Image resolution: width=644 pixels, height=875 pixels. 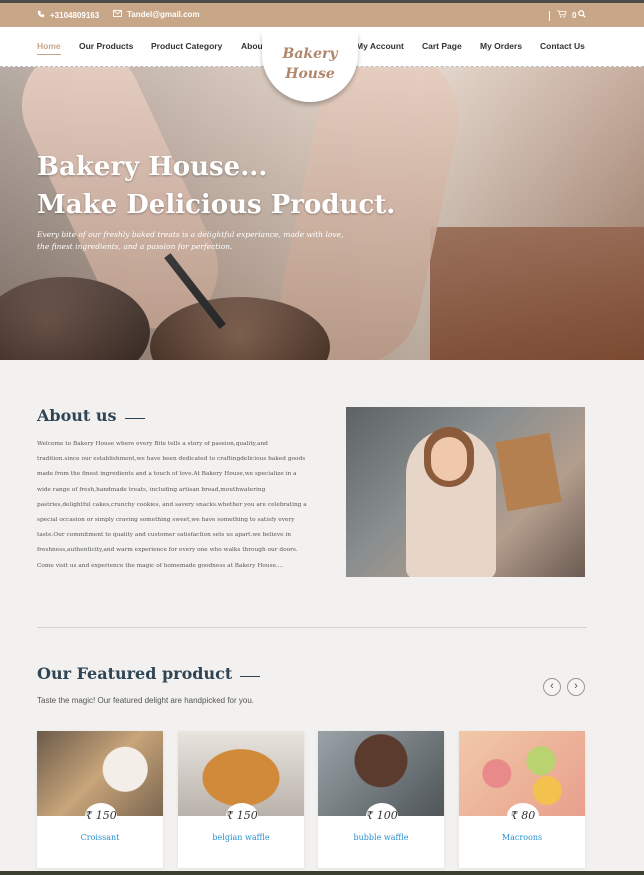 I want to click on phone-contact: +3104809163, so click(x=68, y=15).